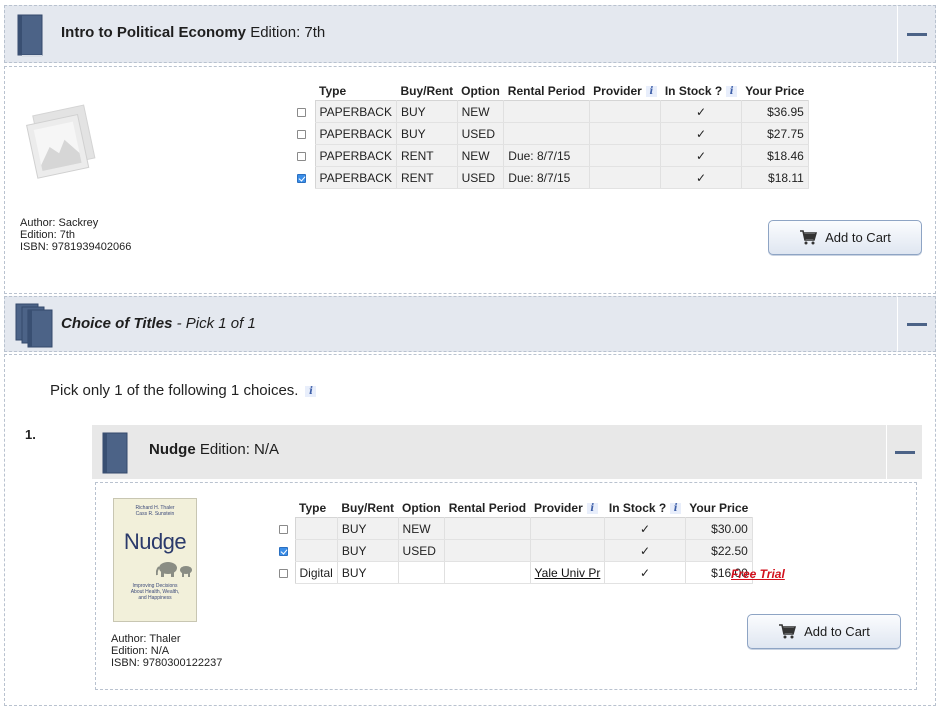 The width and height of the screenshot is (942, 709). What do you see at coordinates (34, 325) in the screenshot?
I see `books-stack-icon` at bounding box center [34, 325].